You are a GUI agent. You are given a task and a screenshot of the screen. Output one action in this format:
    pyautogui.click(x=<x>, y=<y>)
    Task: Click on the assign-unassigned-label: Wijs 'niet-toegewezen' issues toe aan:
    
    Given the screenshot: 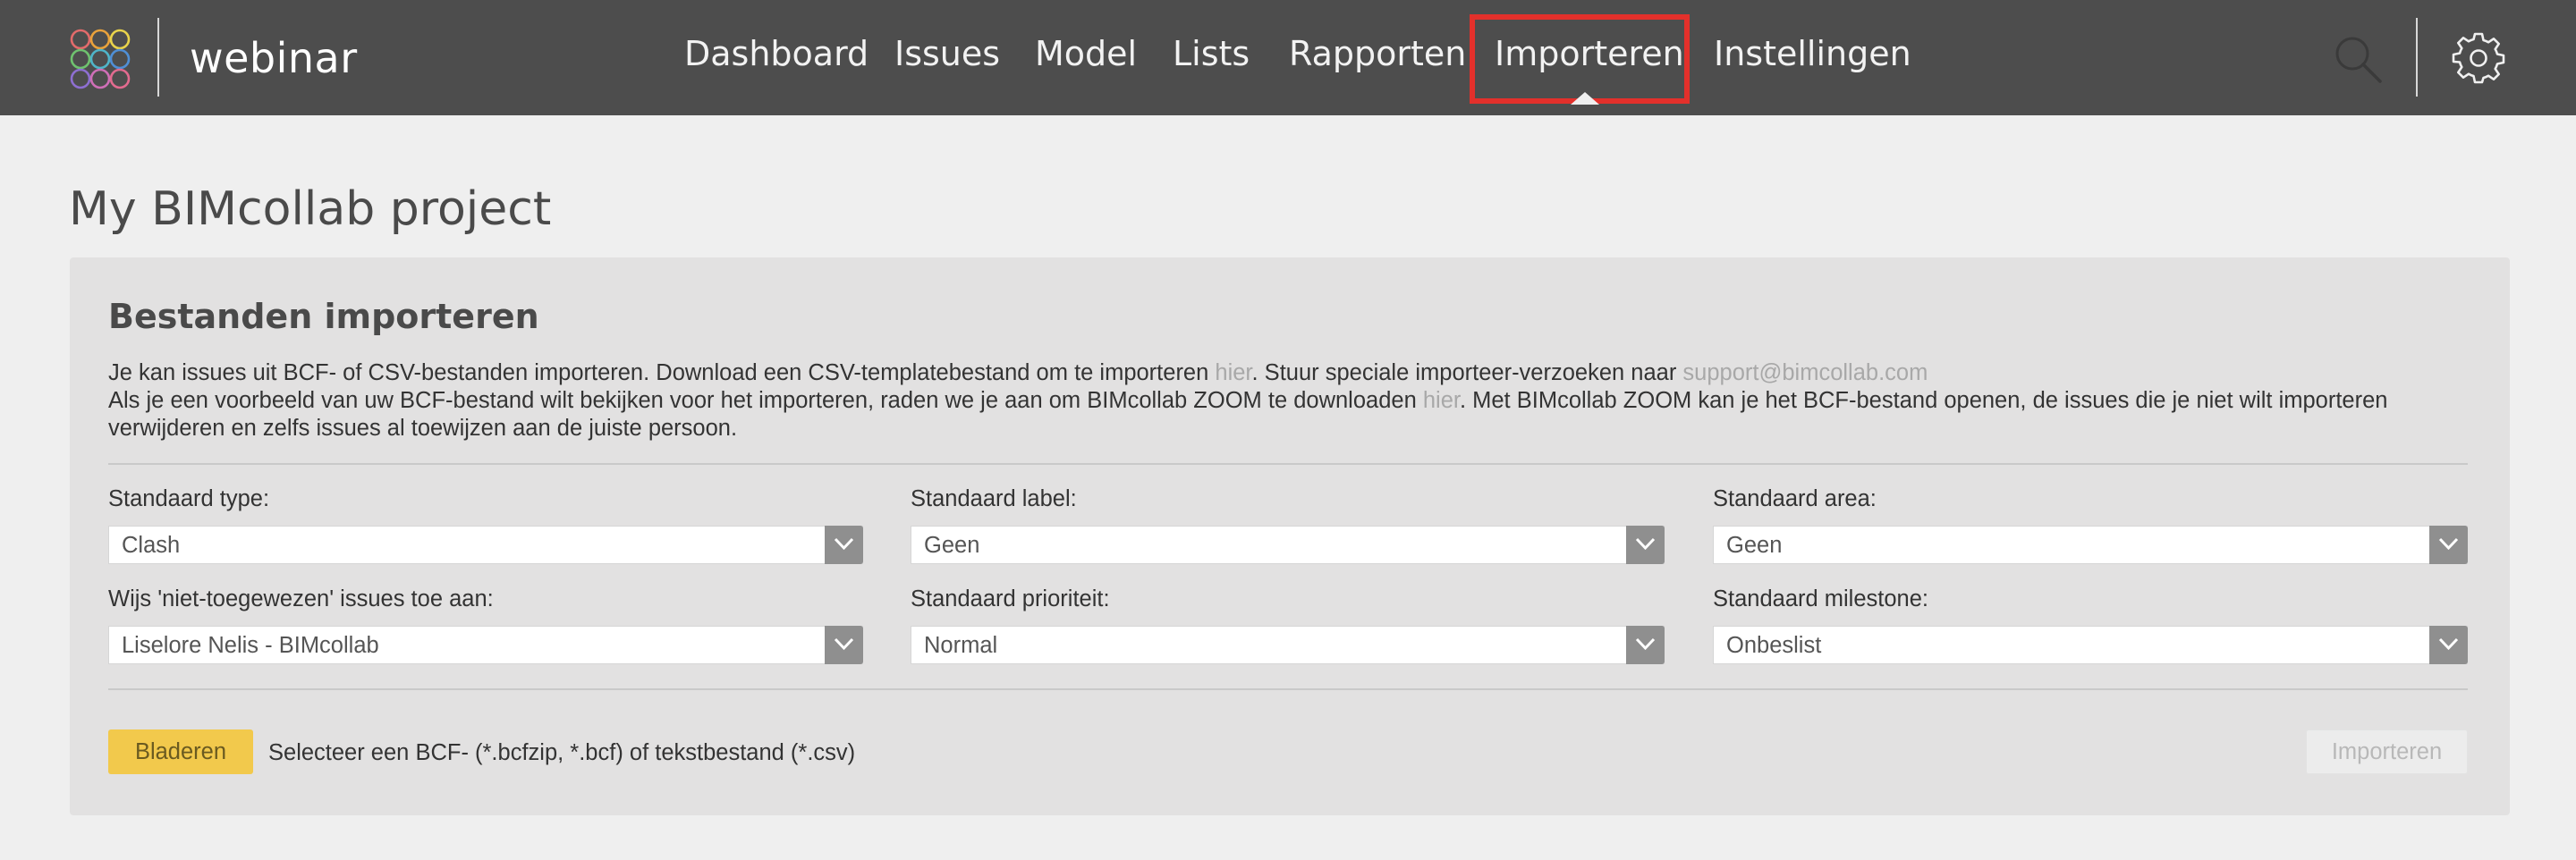 What is the action you would take?
    pyautogui.click(x=301, y=599)
    